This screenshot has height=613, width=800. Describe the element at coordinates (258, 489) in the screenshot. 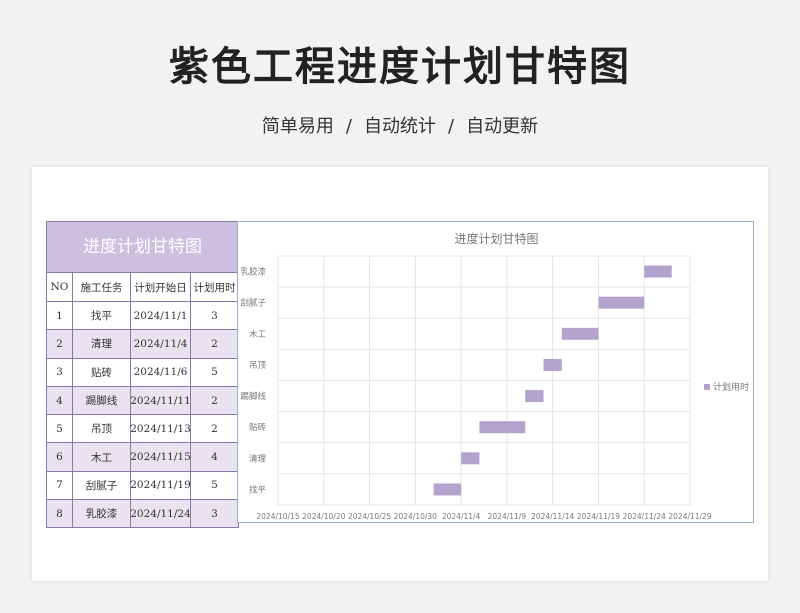

I see `y-tick-label: 找平` at that location.